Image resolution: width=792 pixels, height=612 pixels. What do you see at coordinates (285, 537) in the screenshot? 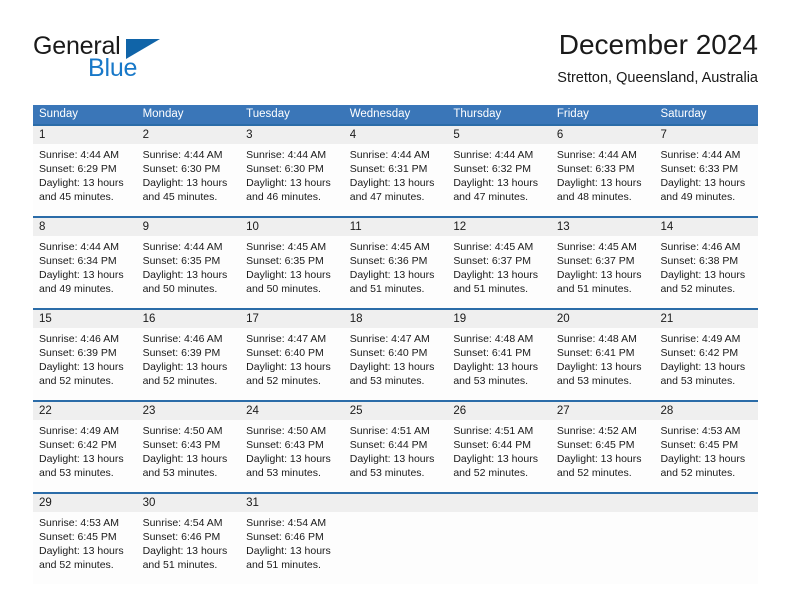
I see `sunset-text: Sunset: 6:46 PM` at bounding box center [285, 537].